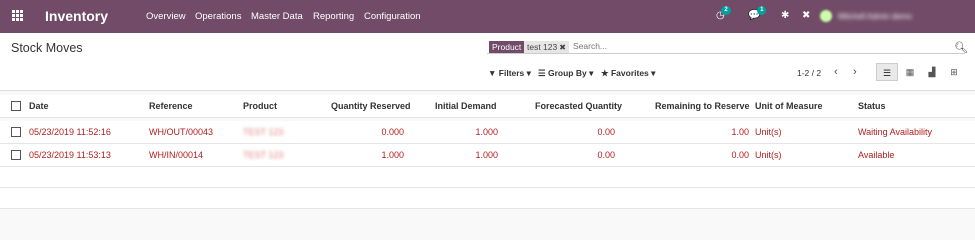  What do you see at coordinates (826, 16) in the screenshot?
I see `avatar` at bounding box center [826, 16].